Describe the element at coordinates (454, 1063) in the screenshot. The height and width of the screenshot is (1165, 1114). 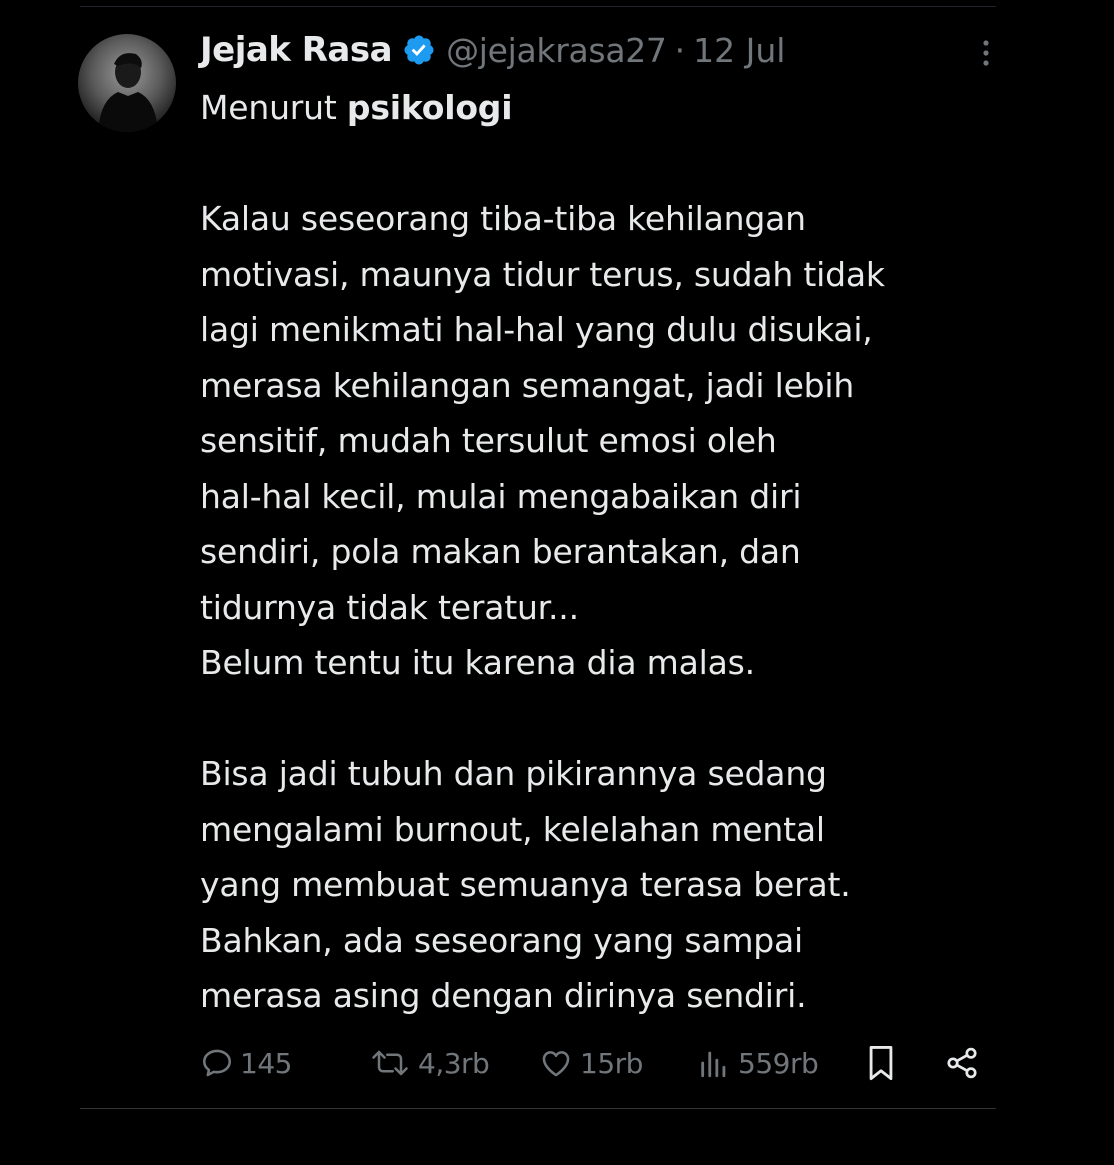
I see `repost-count: 4,3rb` at that location.